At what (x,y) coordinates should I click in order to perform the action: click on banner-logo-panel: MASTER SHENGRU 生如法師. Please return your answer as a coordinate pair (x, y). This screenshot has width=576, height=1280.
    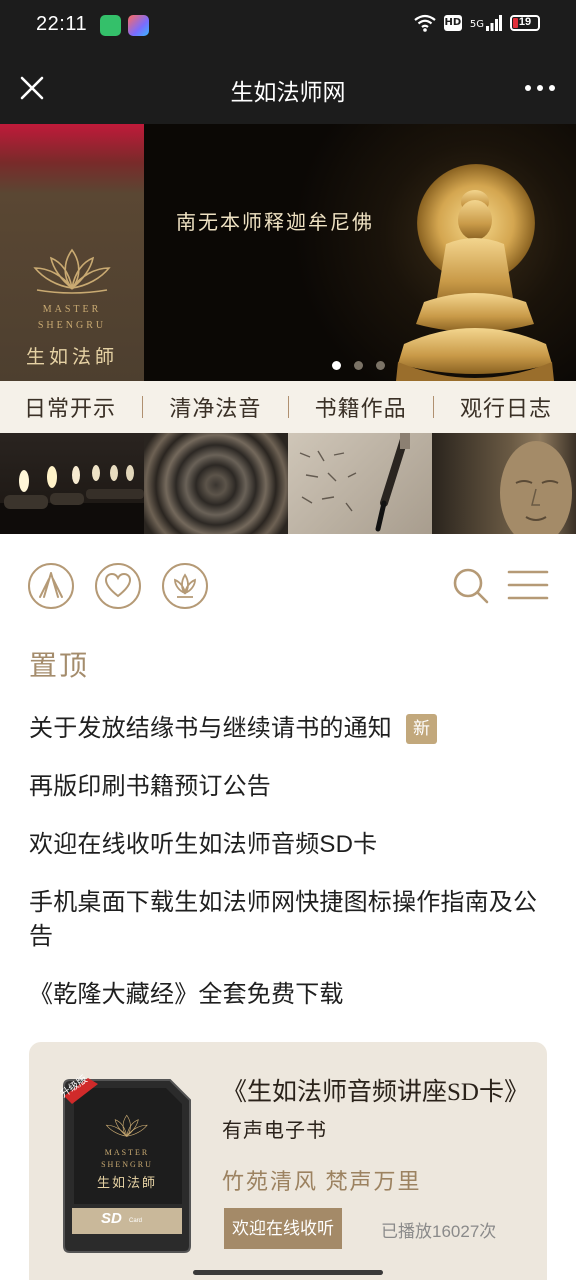
    Looking at the image, I should click on (72, 252).